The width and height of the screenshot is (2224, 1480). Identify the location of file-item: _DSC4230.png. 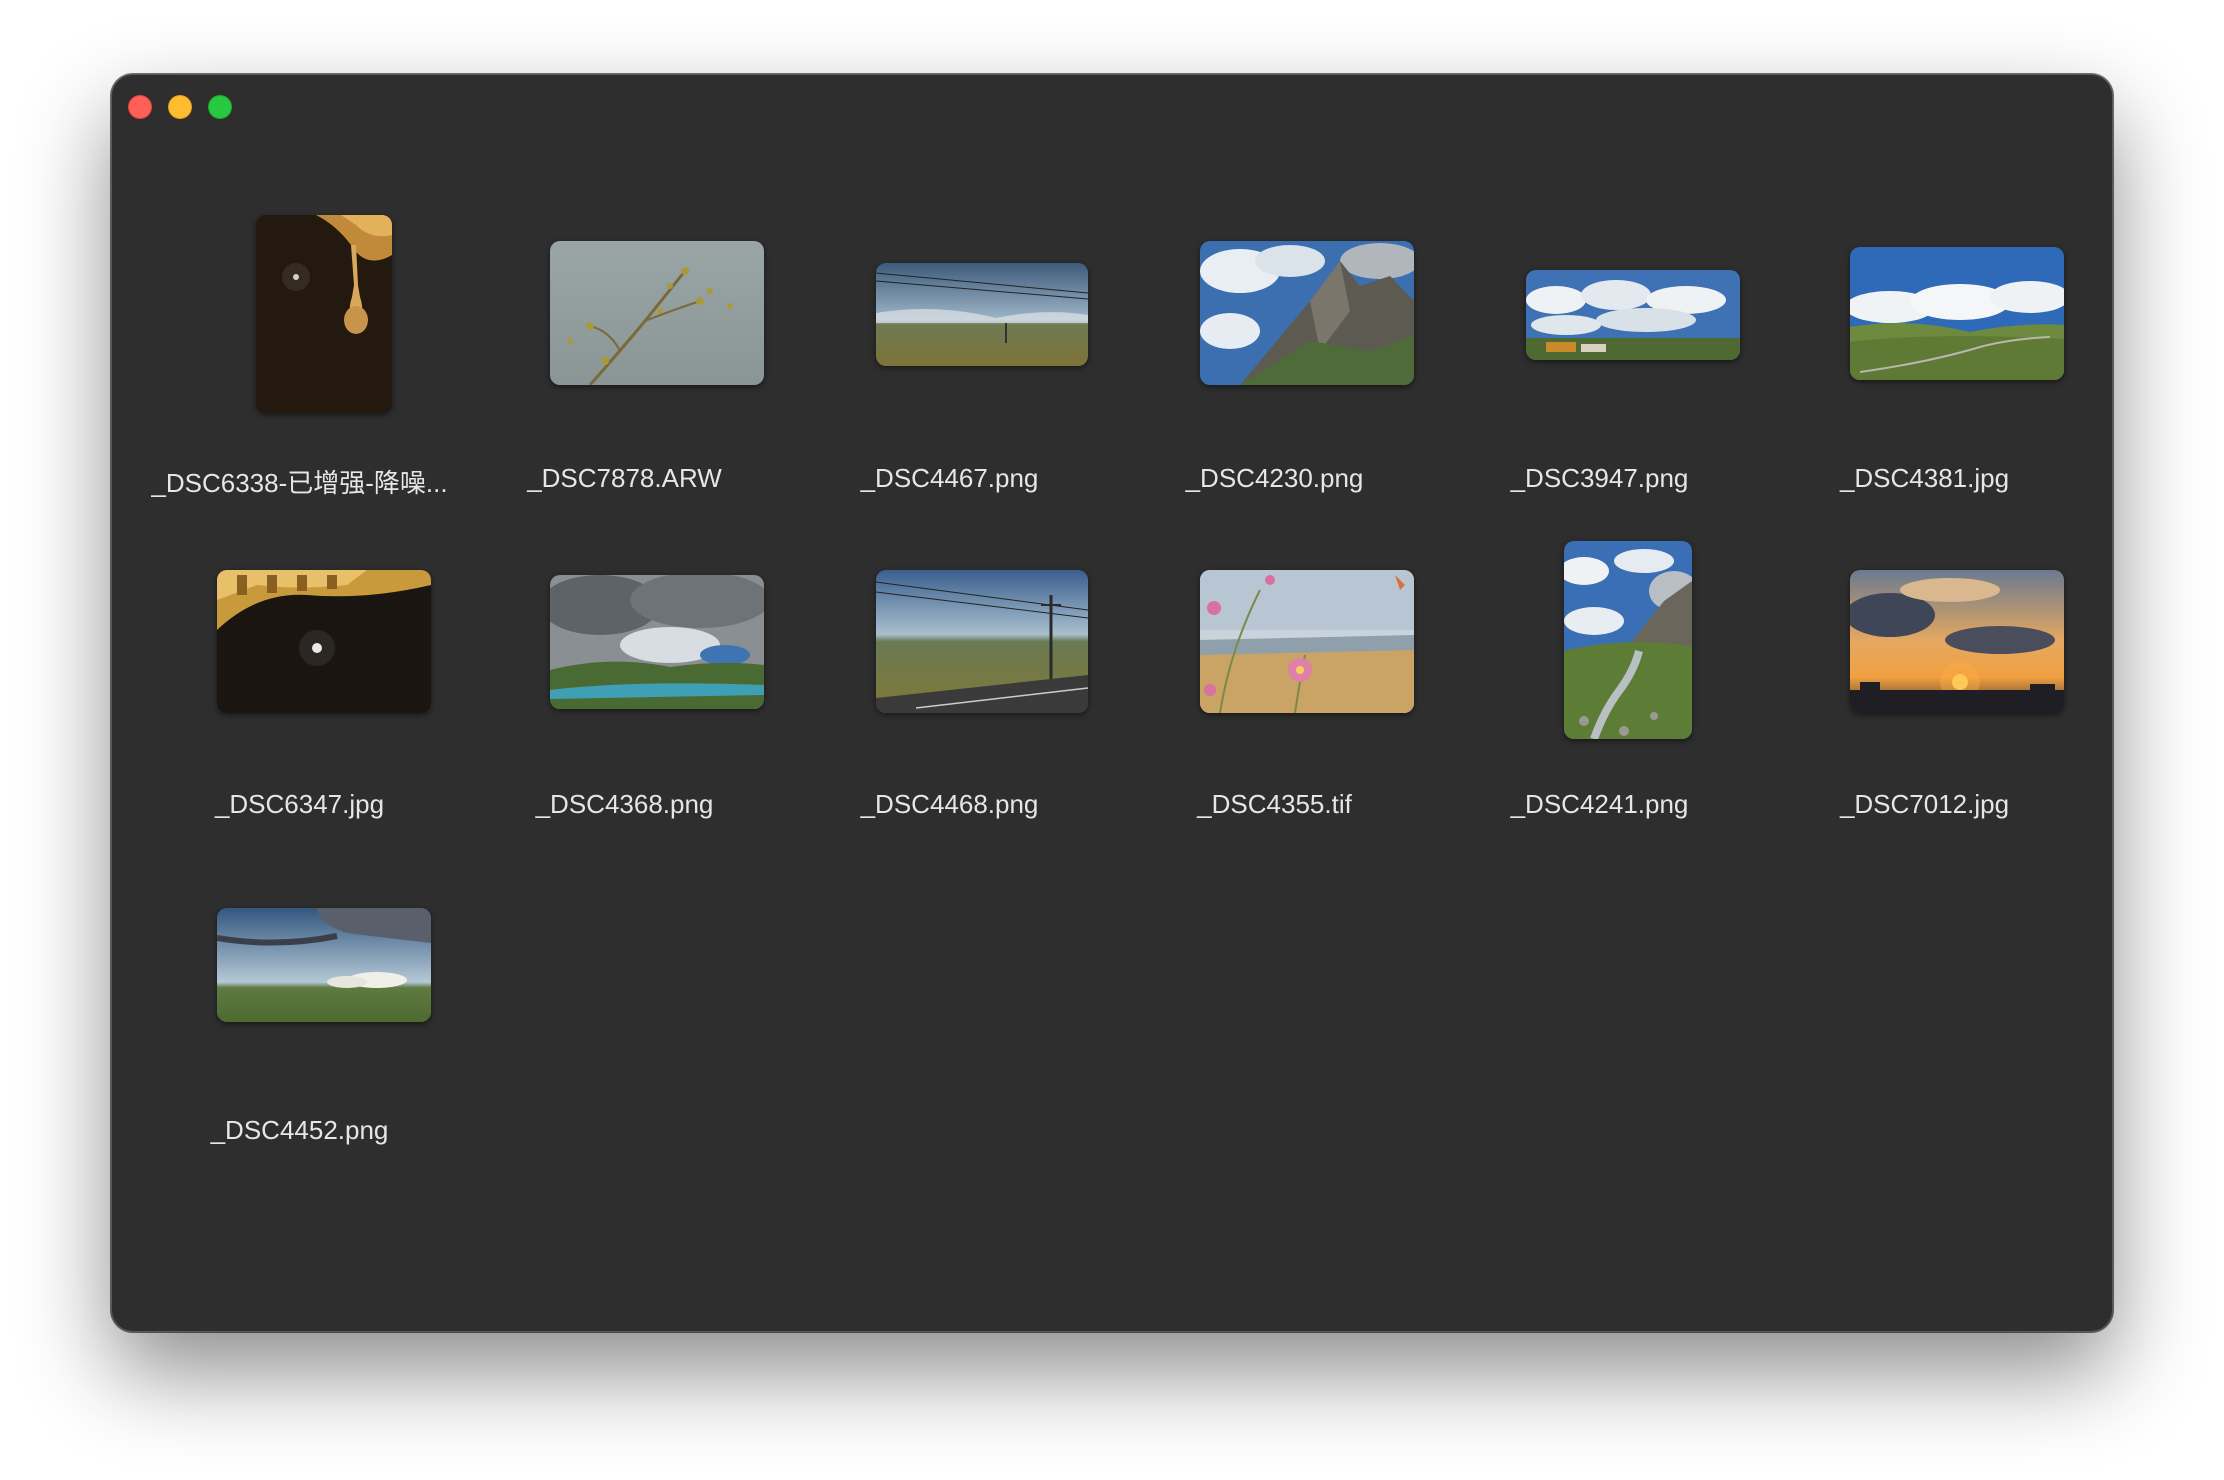
(1274, 365).